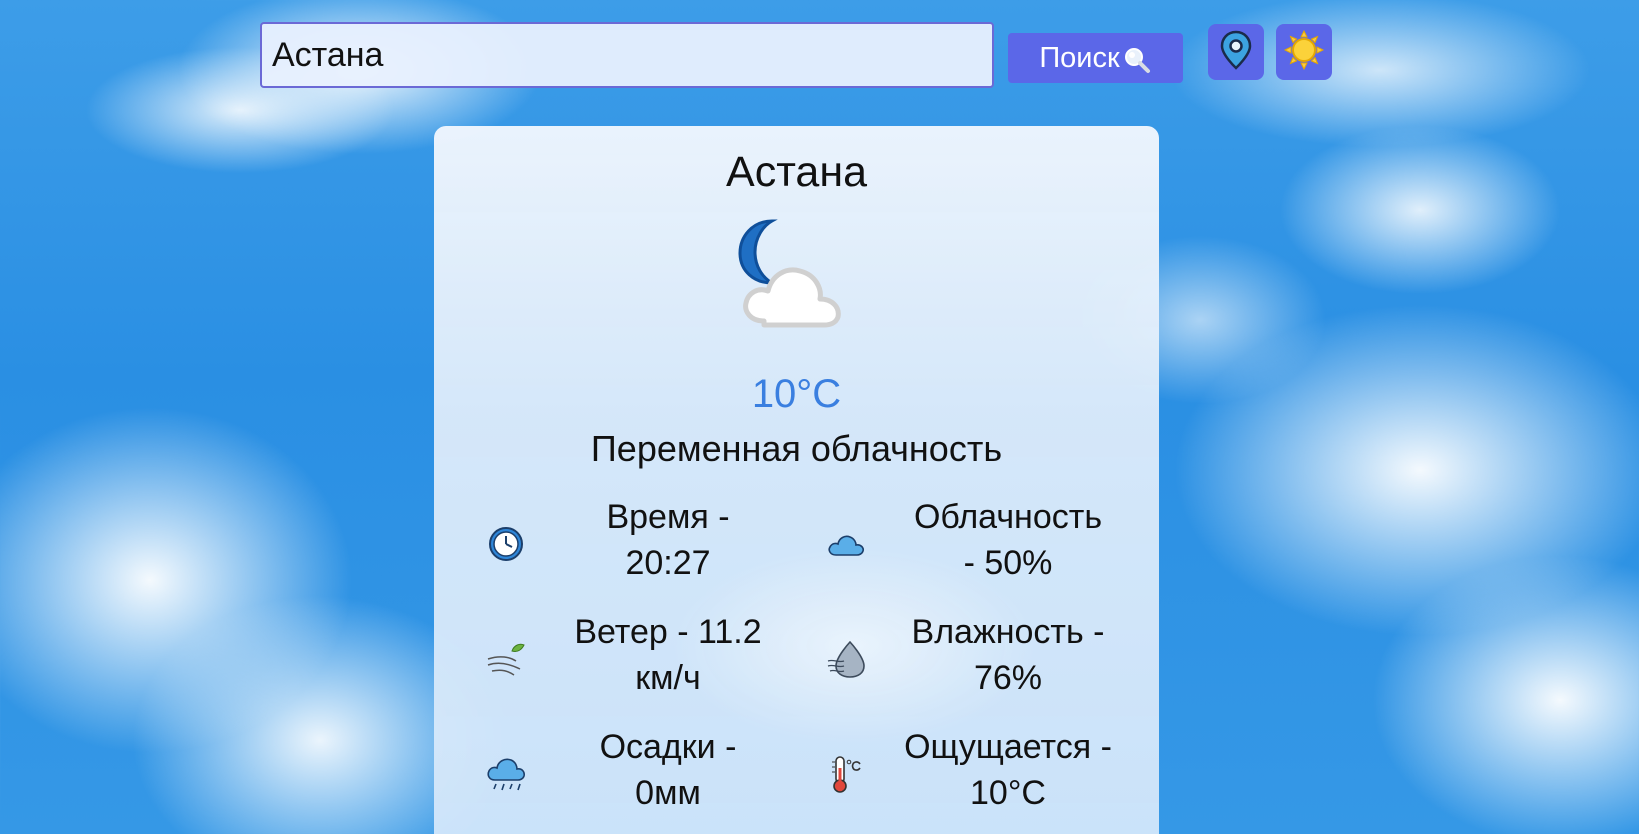  I want to click on detail-time-label: Время -, so click(668, 517).